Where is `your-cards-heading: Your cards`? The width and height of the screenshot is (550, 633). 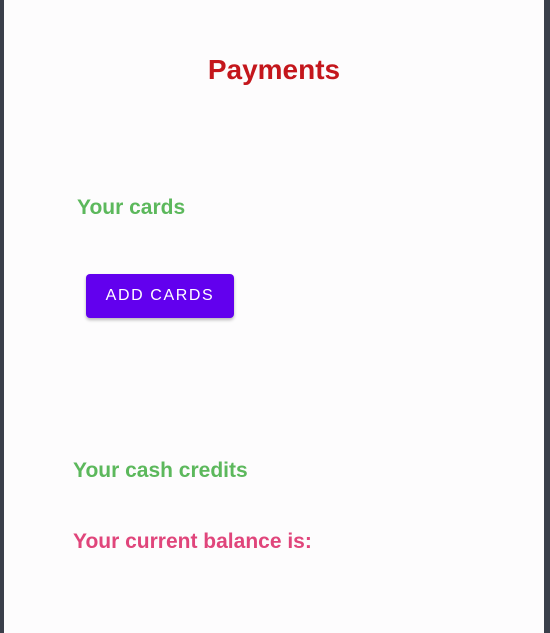
your-cards-heading: Your cards is located at coordinates (131, 207).